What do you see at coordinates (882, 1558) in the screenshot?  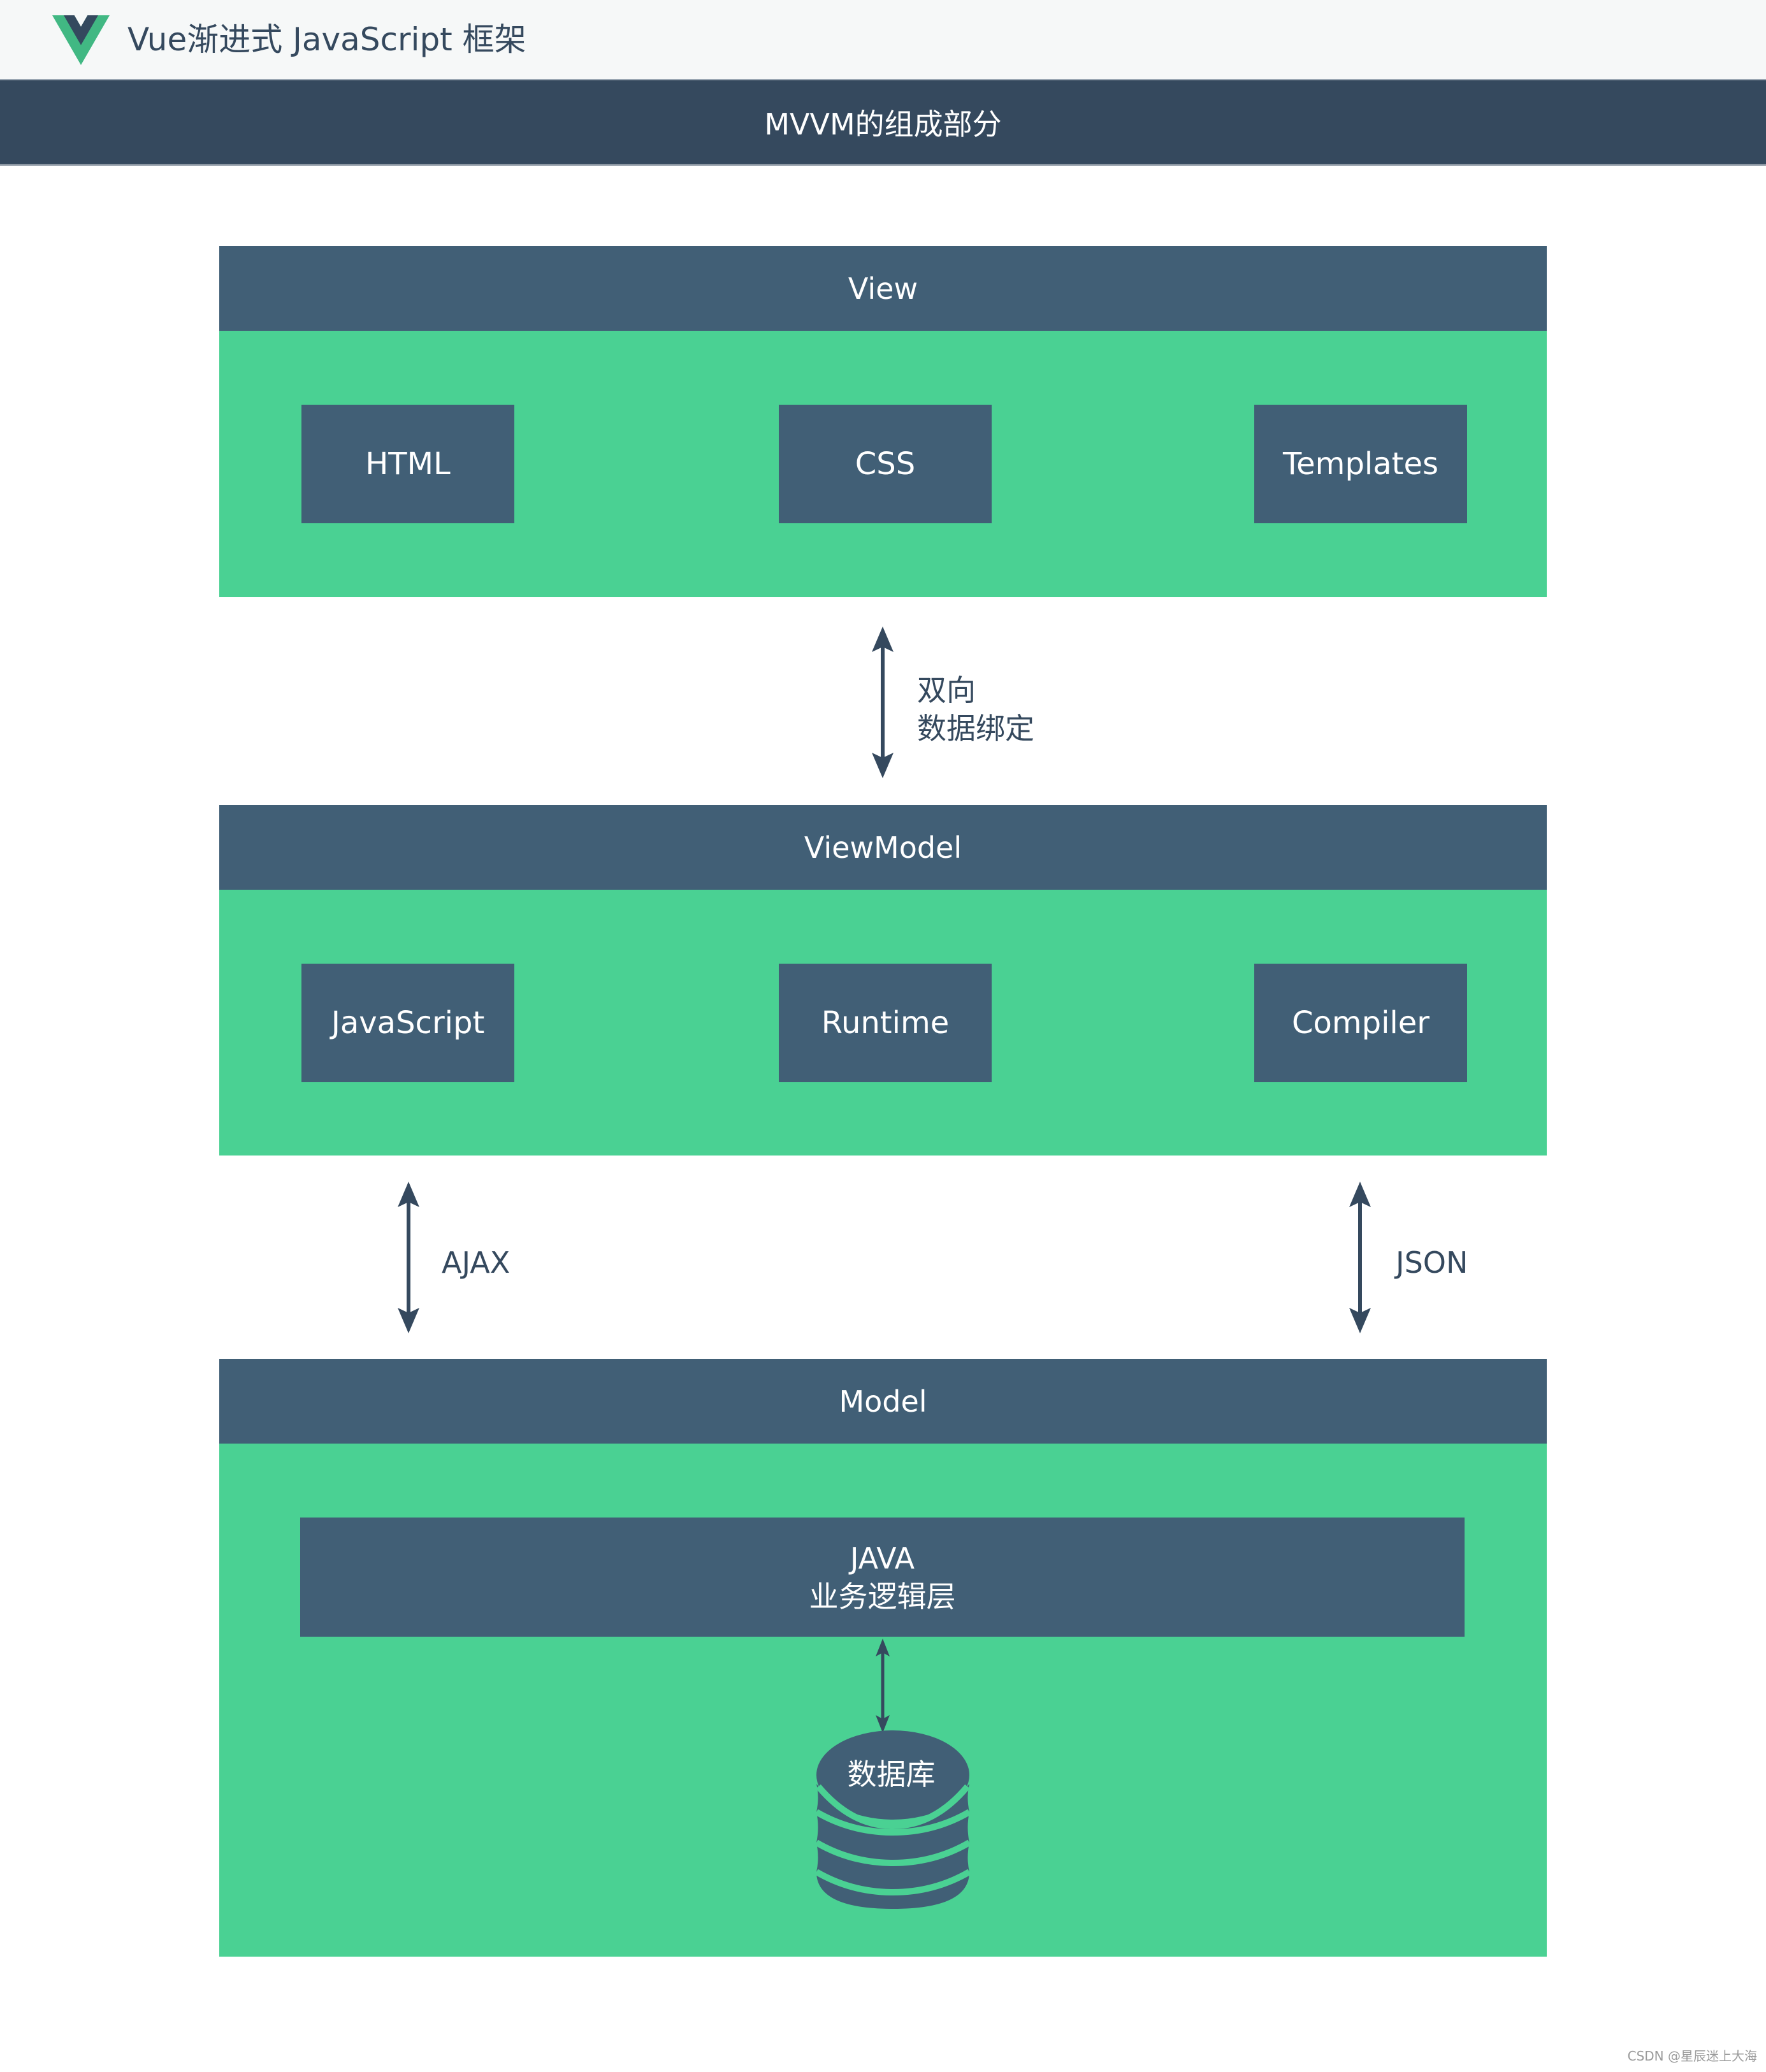 I see `java-label: JAVA` at bounding box center [882, 1558].